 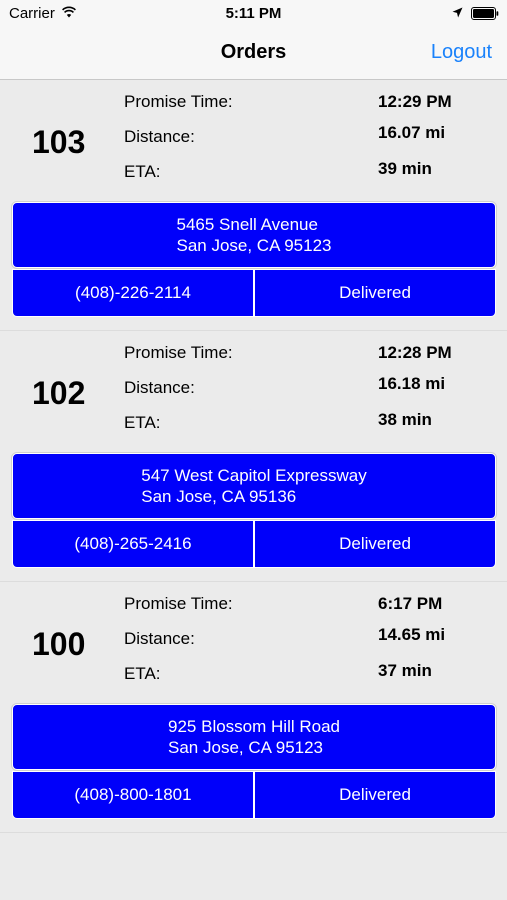 What do you see at coordinates (133, 293) in the screenshot?
I see `phone-button: (408)-226-2114` at bounding box center [133, 293].